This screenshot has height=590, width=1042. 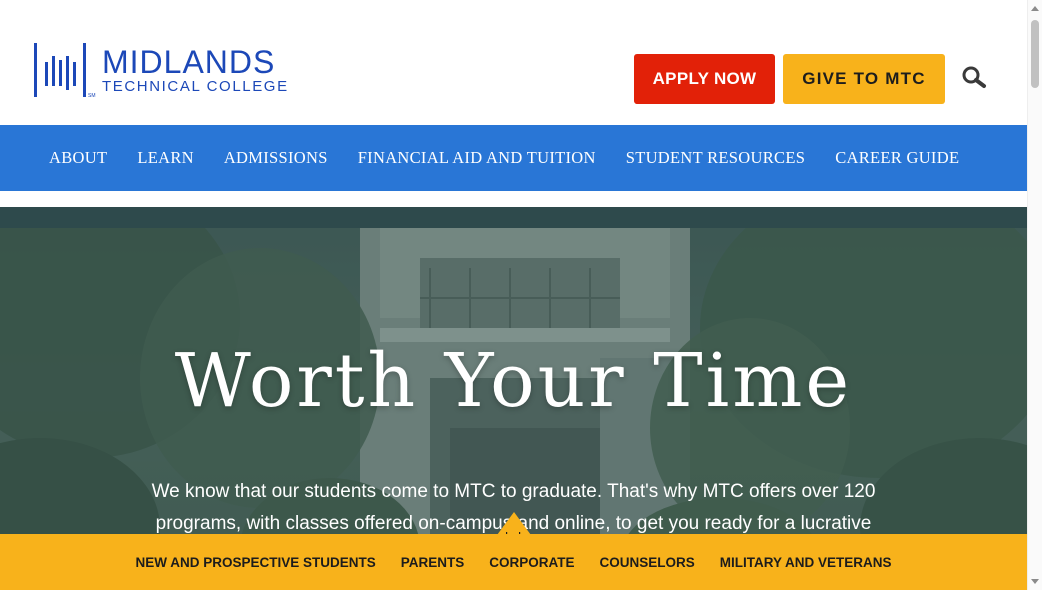 What do you see at coordinates (972, 78) in the screenshot?
I see `search-icon` at bounding box center [972, 78].